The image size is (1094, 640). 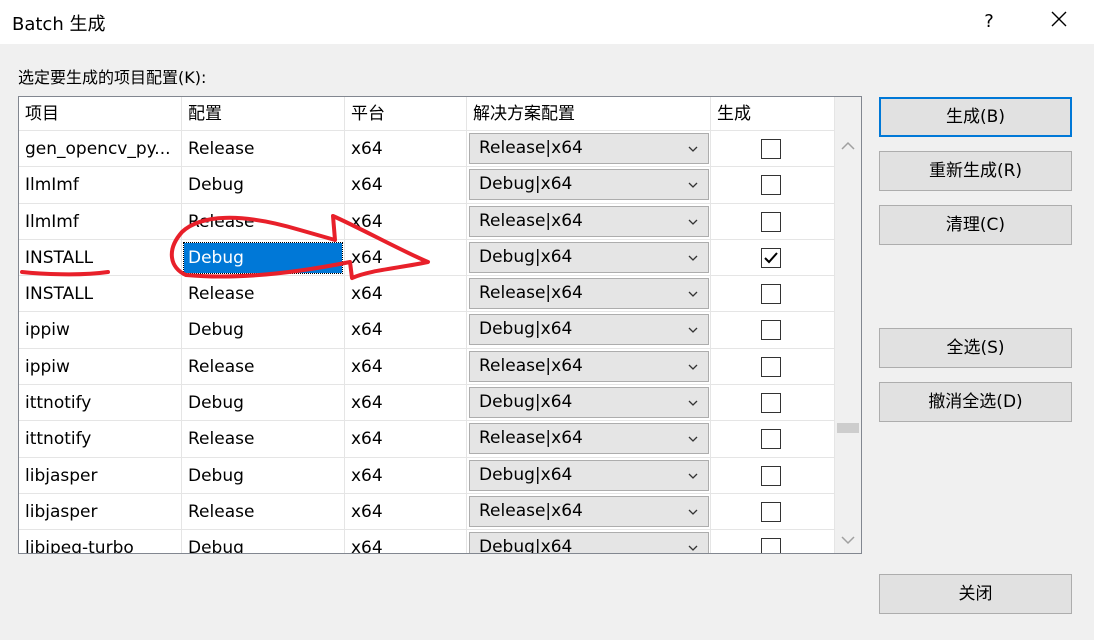 What do you see at coordinates (975, 171) in the screenshot?
I see `rebuild-button: 重新生成(R)` at bounding box center [975, 171].